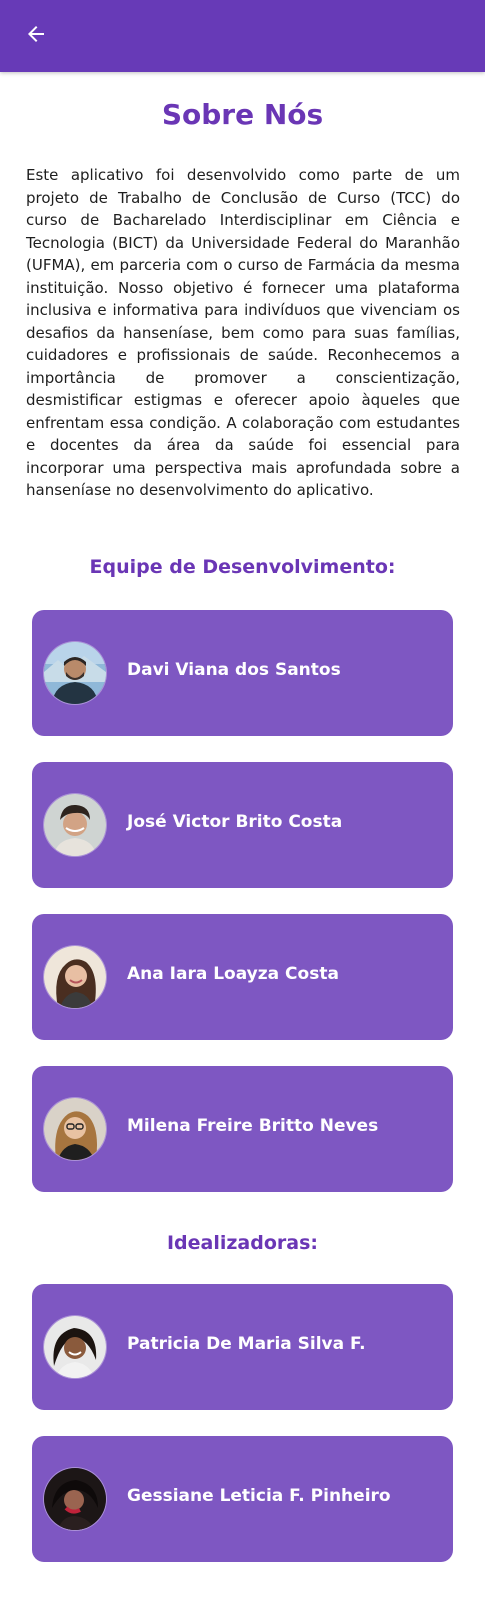 This screenshot has width=485, height=1600. I want to click on member-card-davi: Davi Viana dos Santos, so click(242, 673).